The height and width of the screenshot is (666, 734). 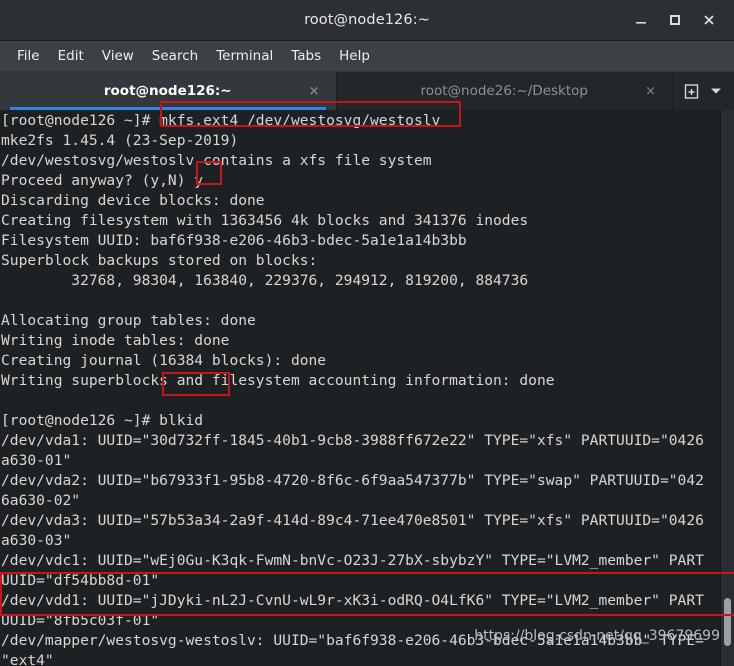 What do you see at coordinates (120, 140) in the screenshot?
I see `terminal-line: mke2fs 1.45.4 (23-Sep-2019)` at bounding box center [120, 140].